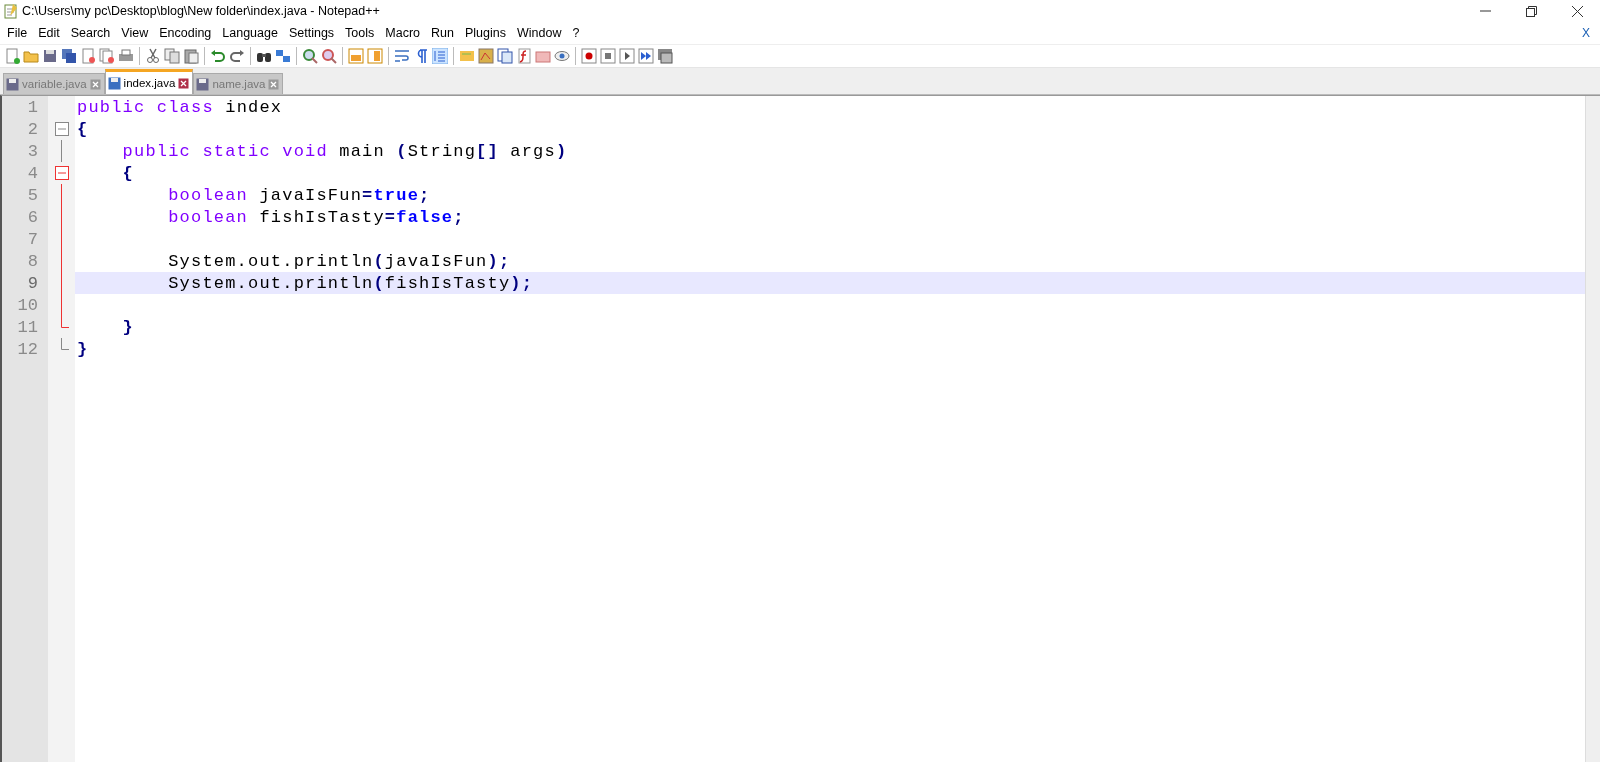  What do you see at coordinates (627, 56) in the screenshot?
I see `play-icon` at bounding box center [627, 56].